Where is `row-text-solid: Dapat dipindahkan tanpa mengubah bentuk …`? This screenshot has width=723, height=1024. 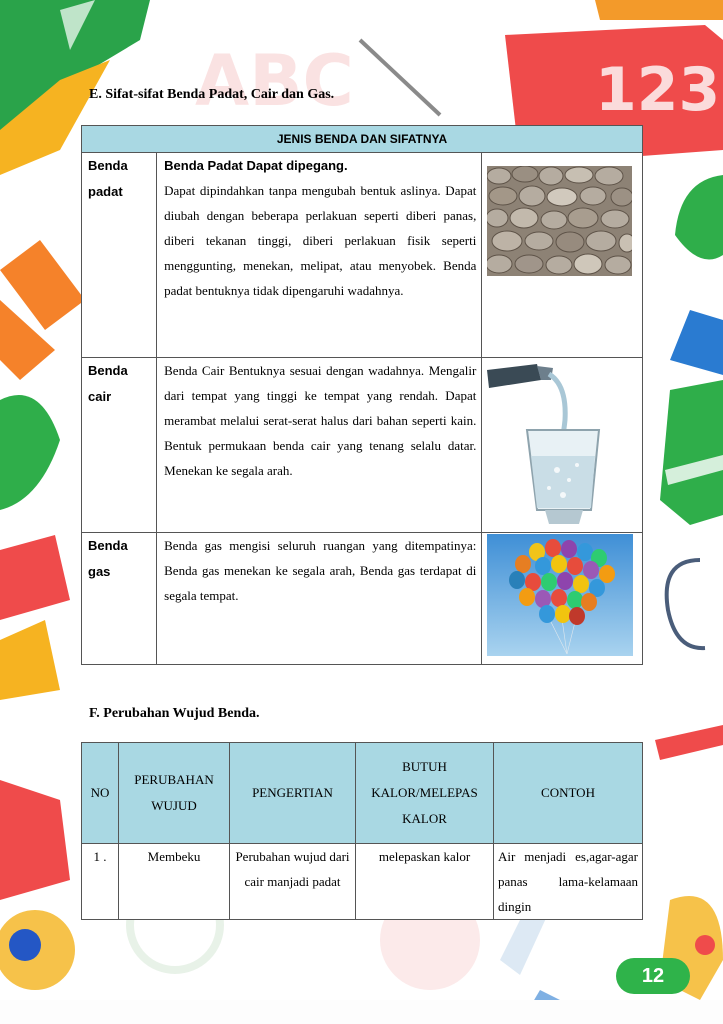
row-text-solid: Dapat dipindahkan tanpa mengubah bentuk … is located at coordinates (320, 240).